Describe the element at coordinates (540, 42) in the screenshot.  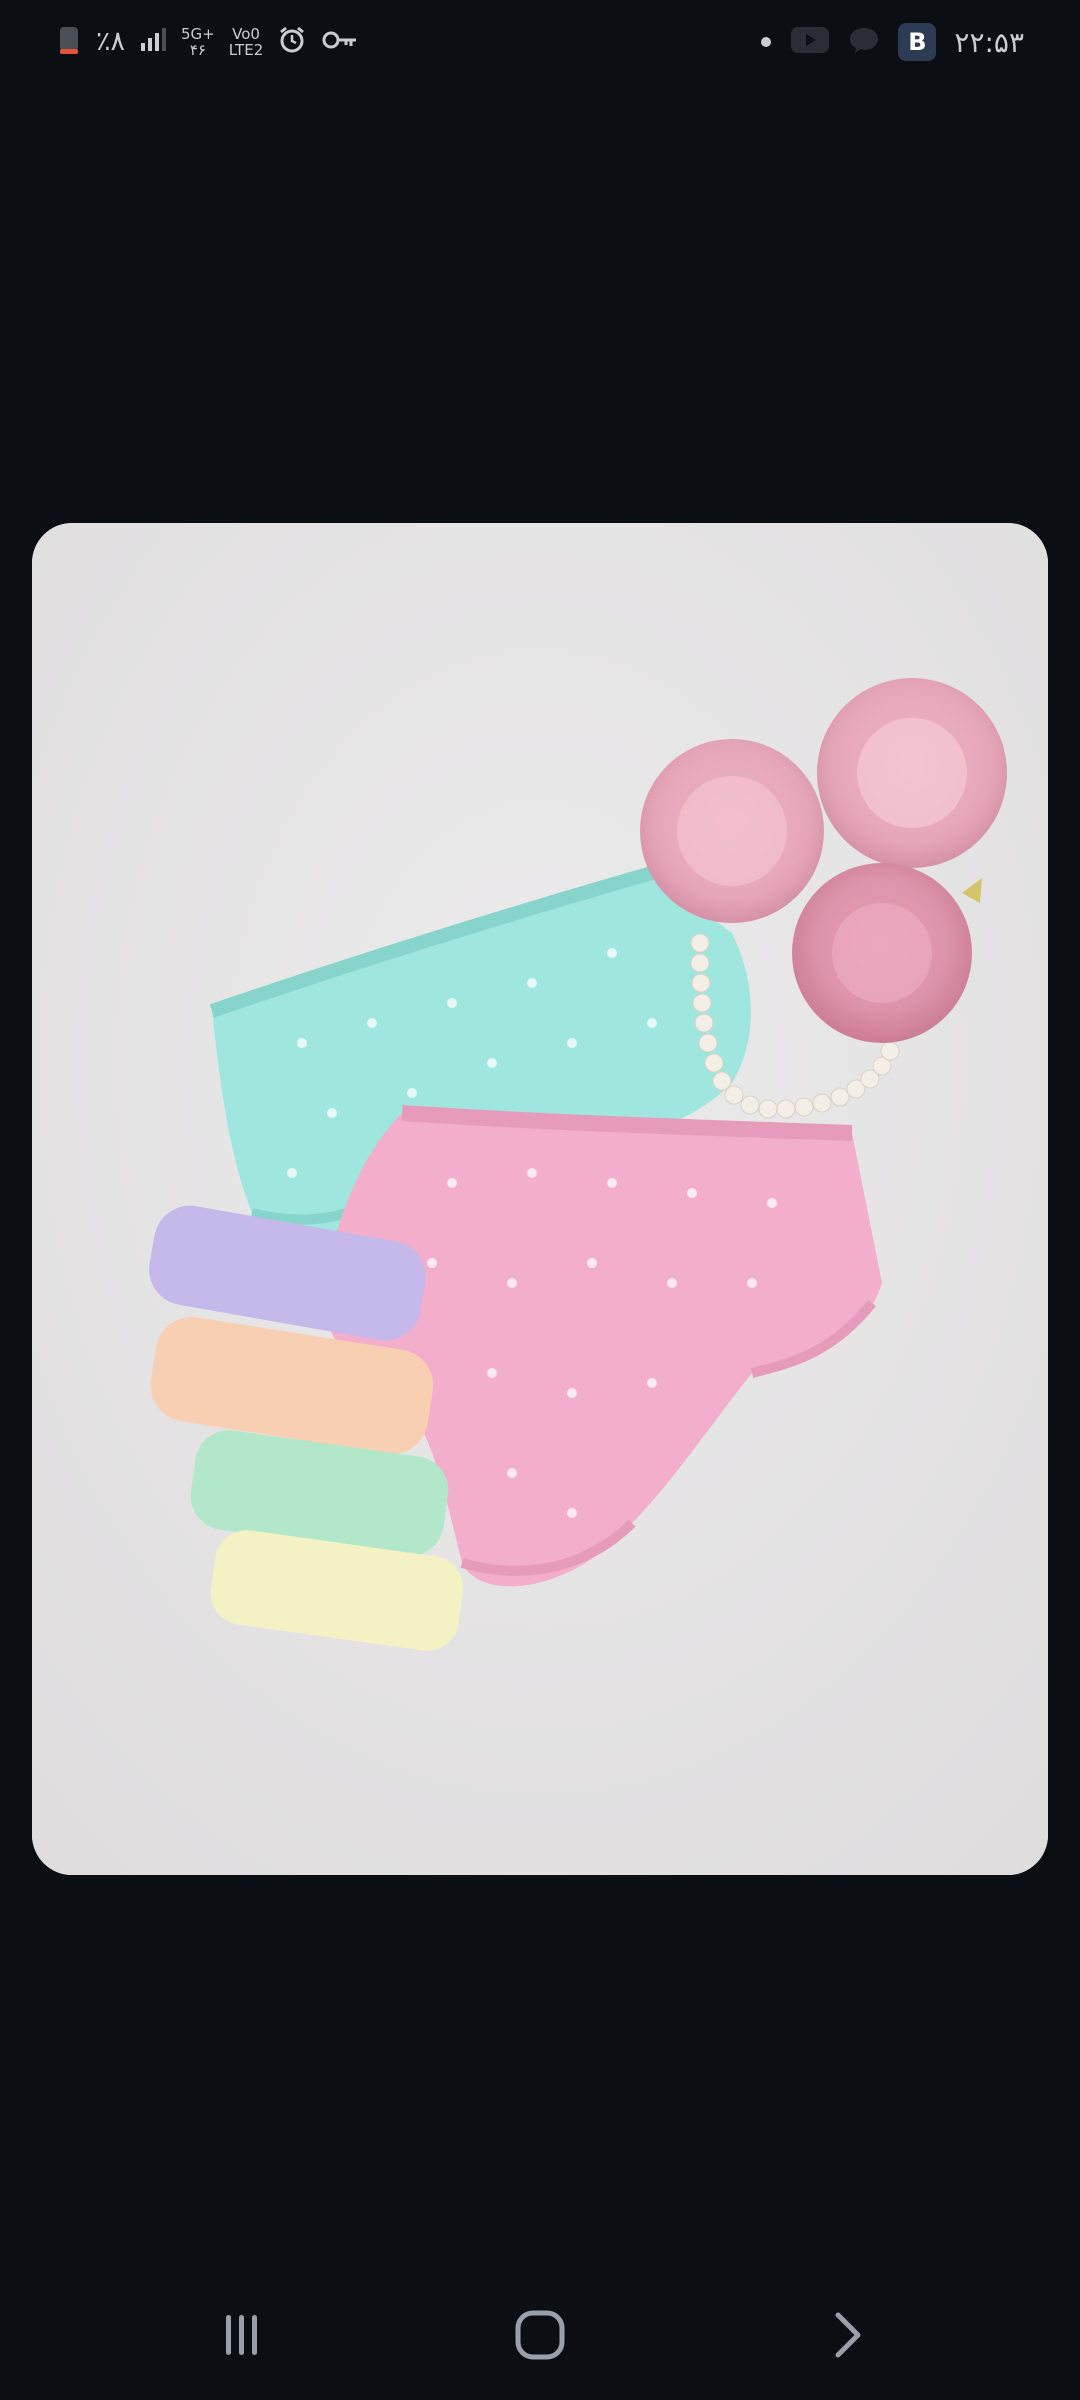
I see `status-bar: ٪۸ 5G+ ۴۶ Vo0 LTE2 B ۲۲:۵۳` at that location.